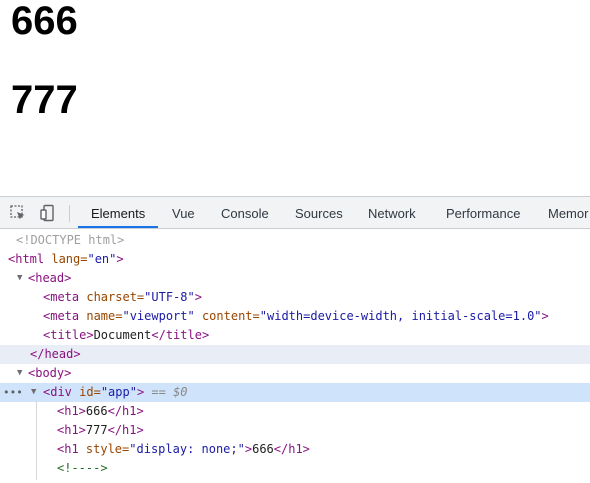  What do you see at coordinates (69, 213) in the screenshot?
I see `toolbar-divider` at bounding box center [69, 213].